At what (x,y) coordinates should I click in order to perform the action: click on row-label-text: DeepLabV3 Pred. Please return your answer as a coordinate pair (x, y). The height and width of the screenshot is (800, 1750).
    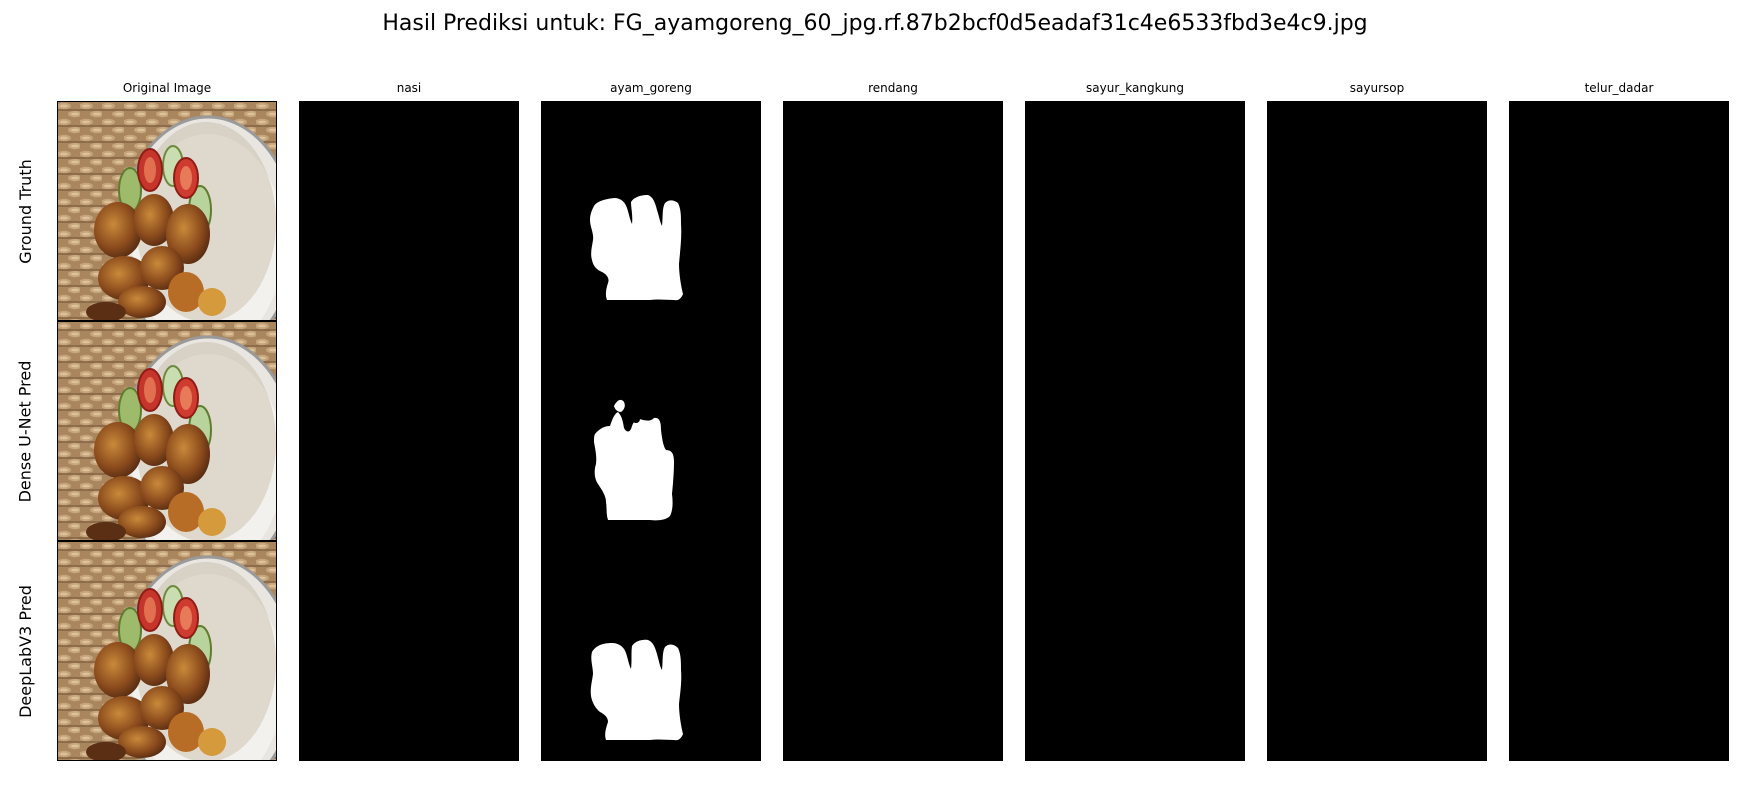
    Looking at the image, I should click on (25, 651).